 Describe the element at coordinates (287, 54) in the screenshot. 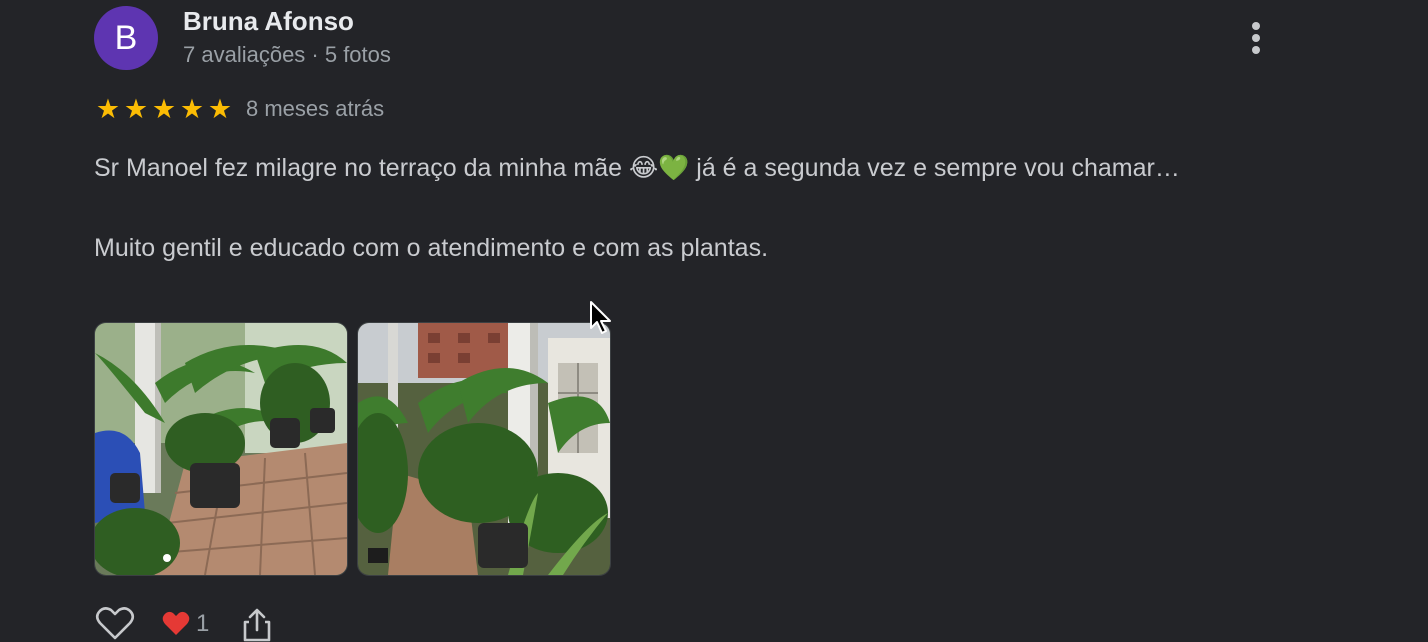

I see `author-meta: 7 avaliações · 5 fotos` at that location.